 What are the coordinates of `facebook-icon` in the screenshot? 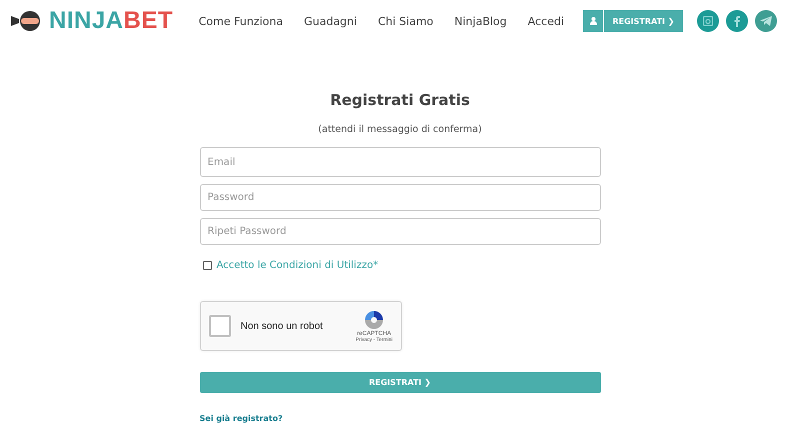 It's located at (737, 21).